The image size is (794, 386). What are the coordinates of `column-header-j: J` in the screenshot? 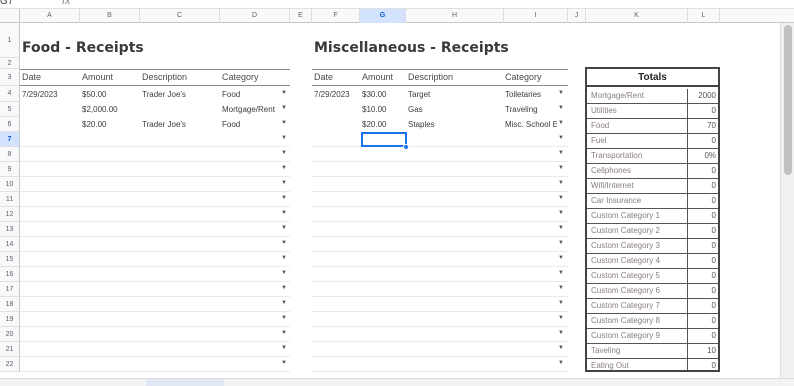 It's located at (577, 16).